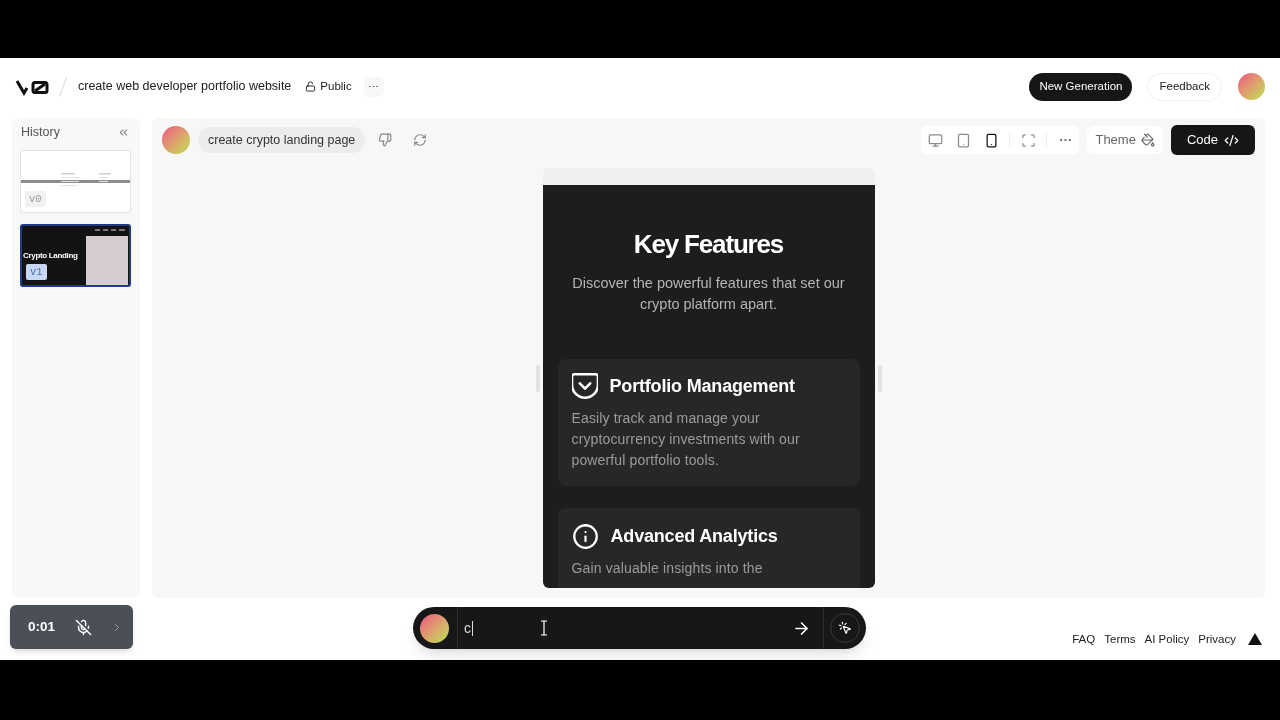  Describe the element at coordinates (282, 140) in the screenshot. I see `prompt-chip: create crypto landing page` at that location.